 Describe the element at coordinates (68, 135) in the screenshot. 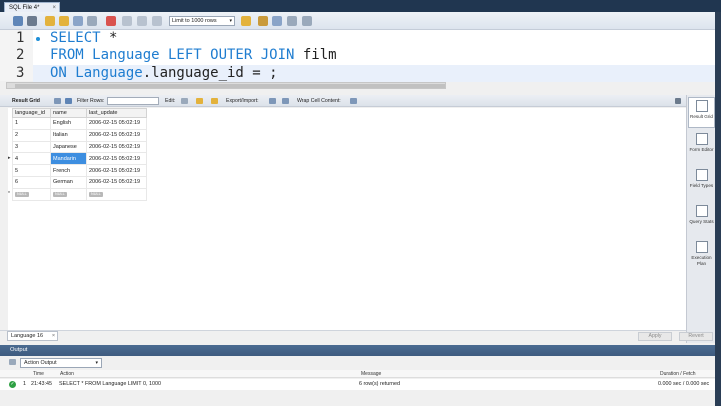

I see `table-cell: Italian` at that location.